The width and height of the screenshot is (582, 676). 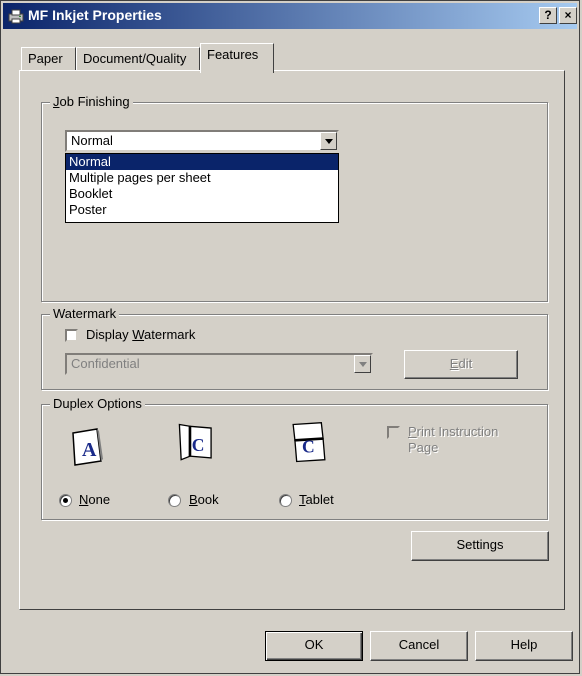 What do you see at coordinates (65, 500) in the screenshot?
I see `duplex-none-radio` at bounding box center [65, 500].